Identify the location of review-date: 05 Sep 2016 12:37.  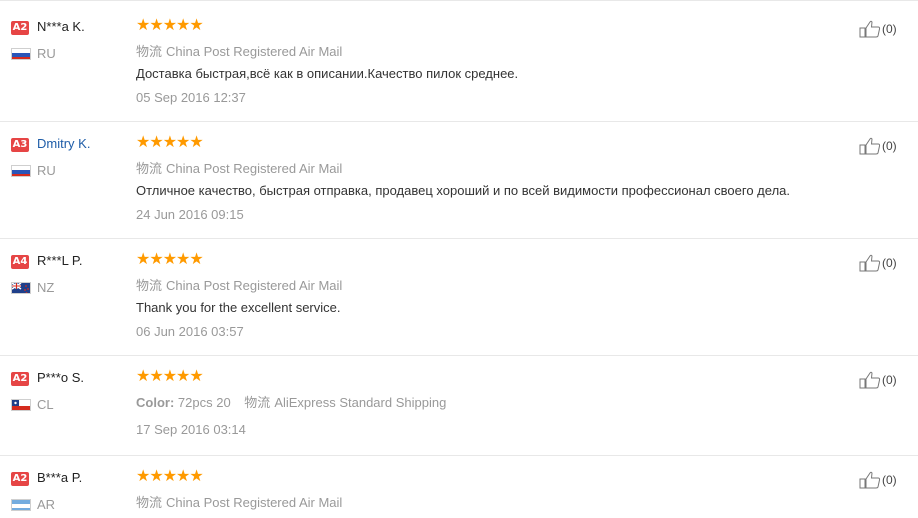
(191, 97).